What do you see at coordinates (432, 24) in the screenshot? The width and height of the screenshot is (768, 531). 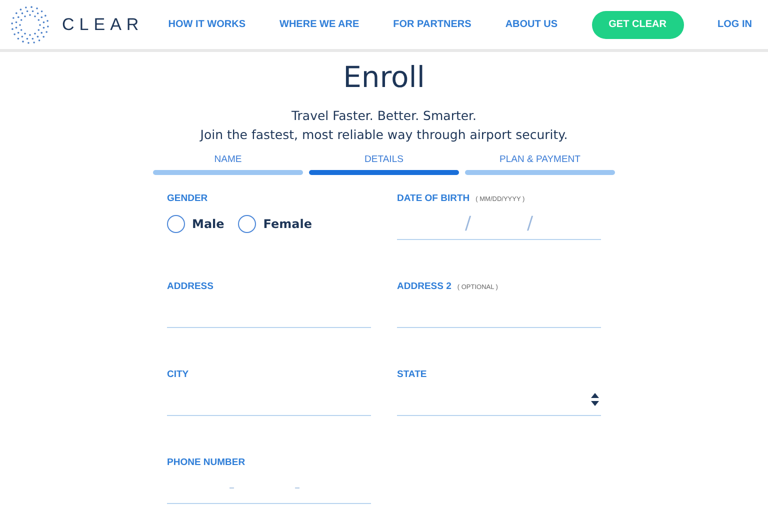 I see `nav-link: FOR PARTNERS` at bounding box center [432, 24].